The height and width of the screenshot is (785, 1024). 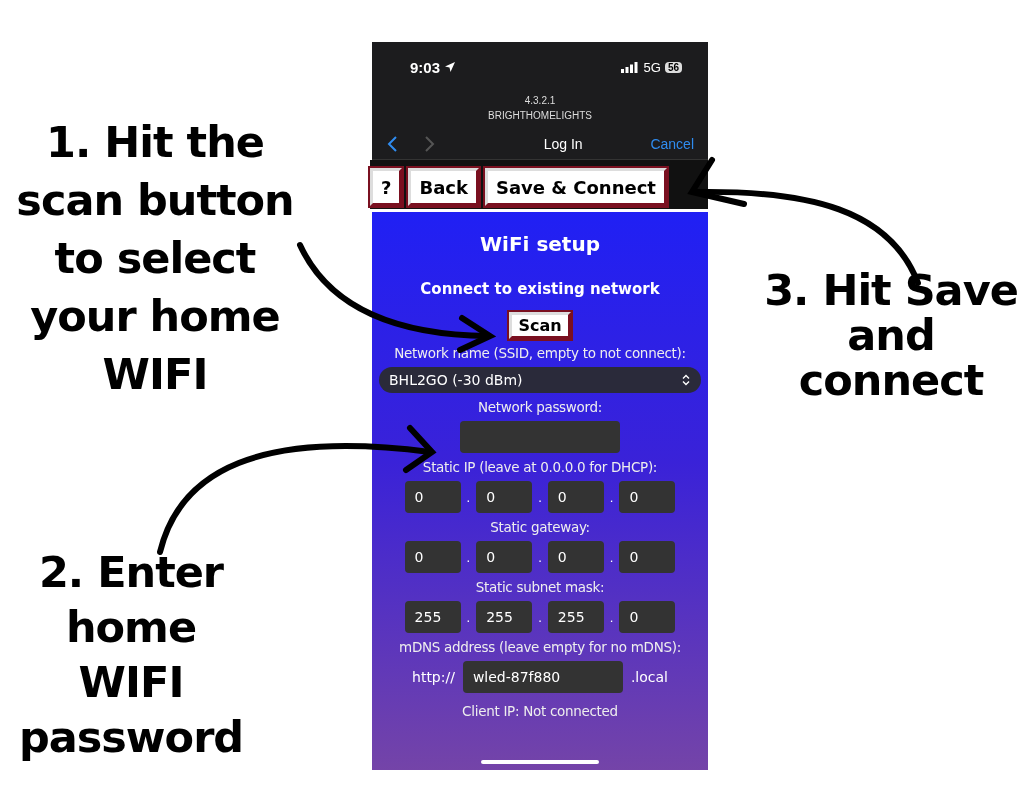 I want to click on instruction-text: scan button, so click(x=155, y=200).